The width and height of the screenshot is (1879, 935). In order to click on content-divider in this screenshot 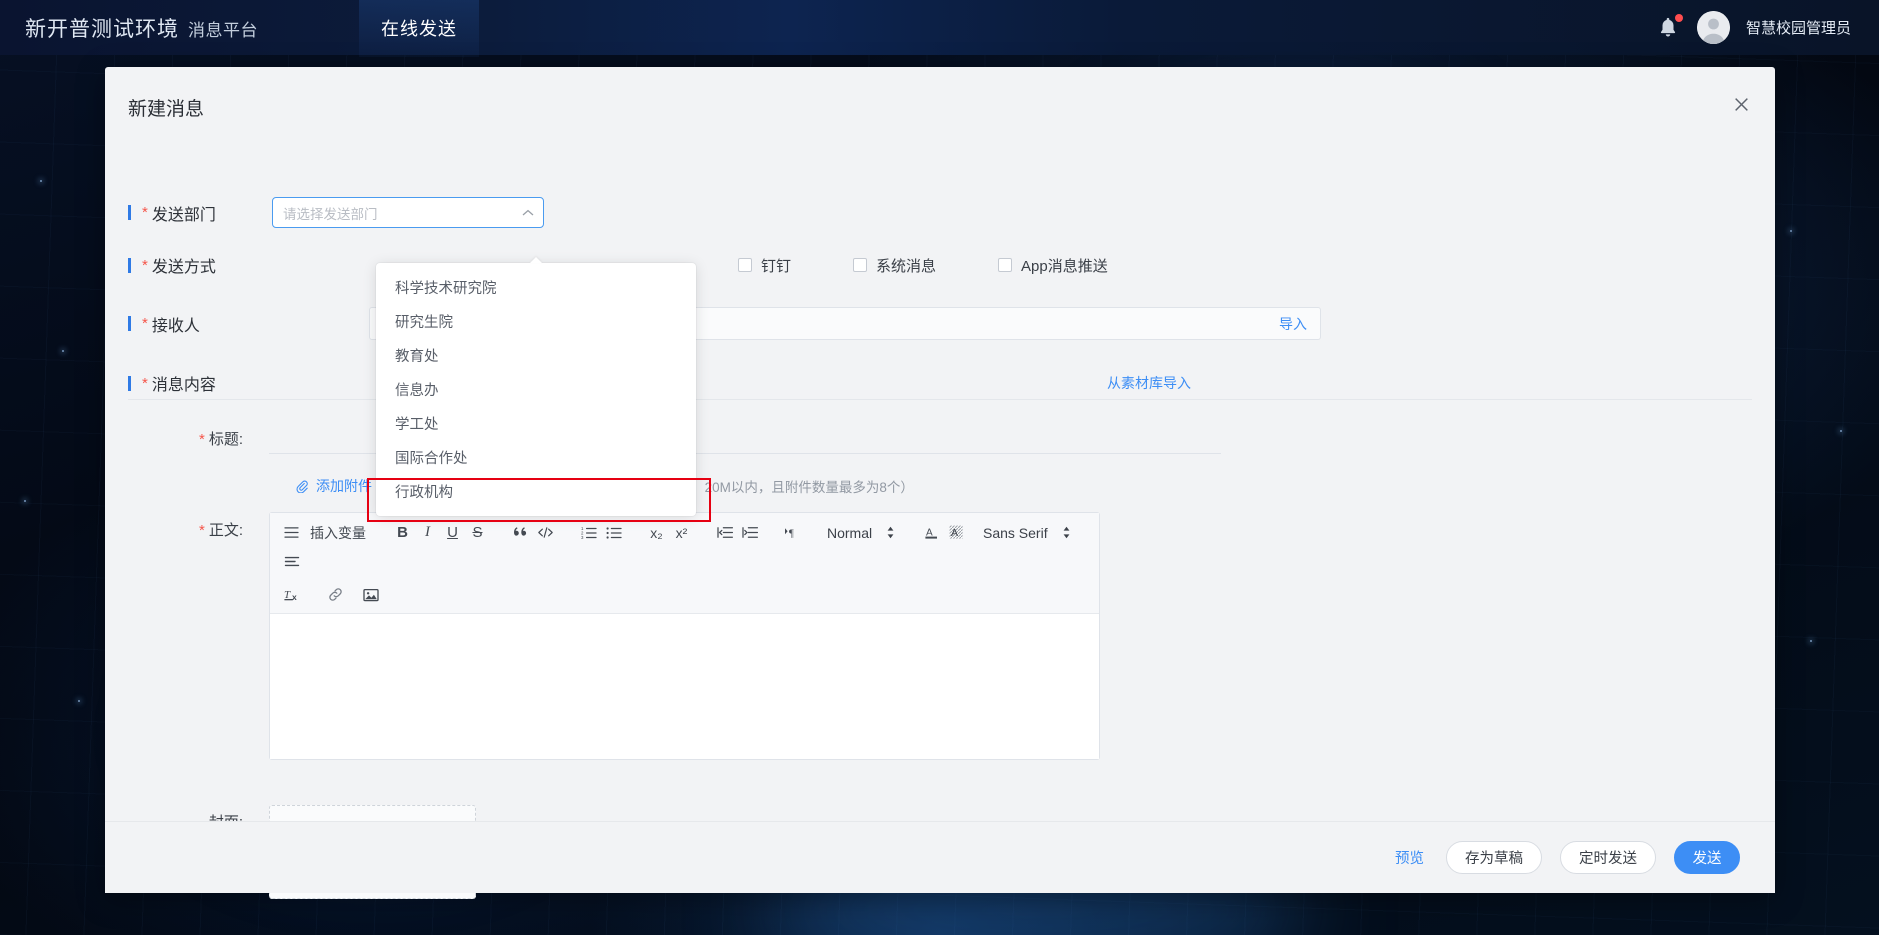, I will do `click(940, 399)`.